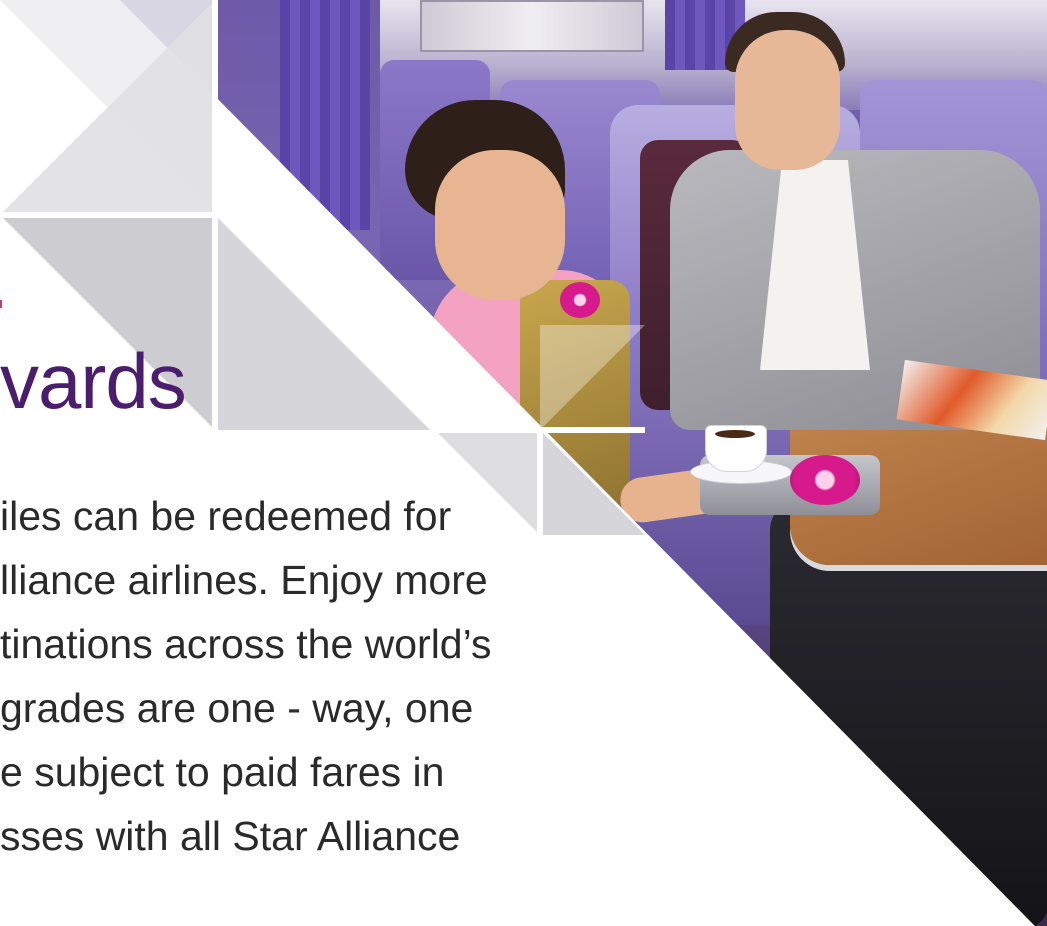 Image resolution: width=1047 pixels, height=926 pixels. What do you see at coordinates (237, 708) in the screenshot?
I see `body-line-4: grades are one - way, one` at bounding box center [237, 708].